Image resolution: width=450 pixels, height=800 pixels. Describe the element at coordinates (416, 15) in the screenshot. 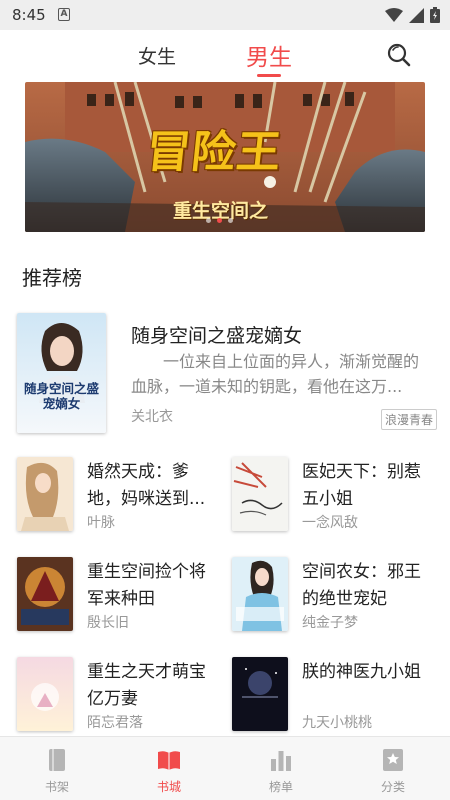

I see `signal-icon` at that location.